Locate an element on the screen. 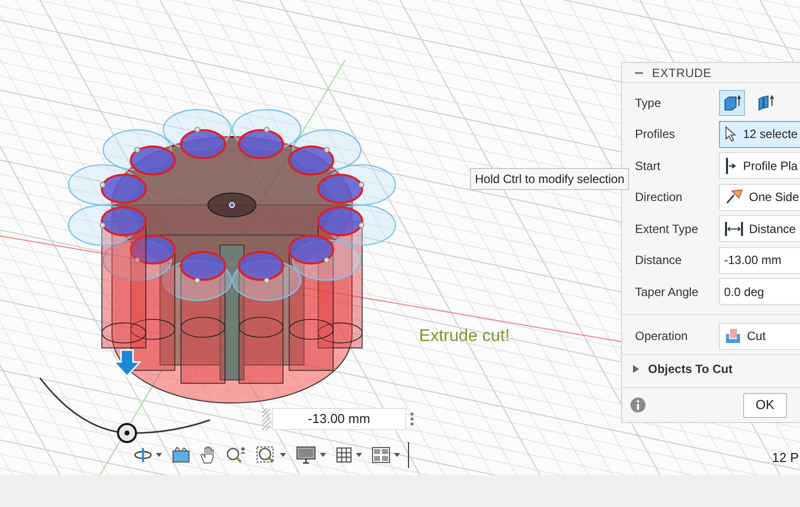 The width and height of the screenshot is (800, 507). status-text: 12 P is located at coordinates (785, 458).